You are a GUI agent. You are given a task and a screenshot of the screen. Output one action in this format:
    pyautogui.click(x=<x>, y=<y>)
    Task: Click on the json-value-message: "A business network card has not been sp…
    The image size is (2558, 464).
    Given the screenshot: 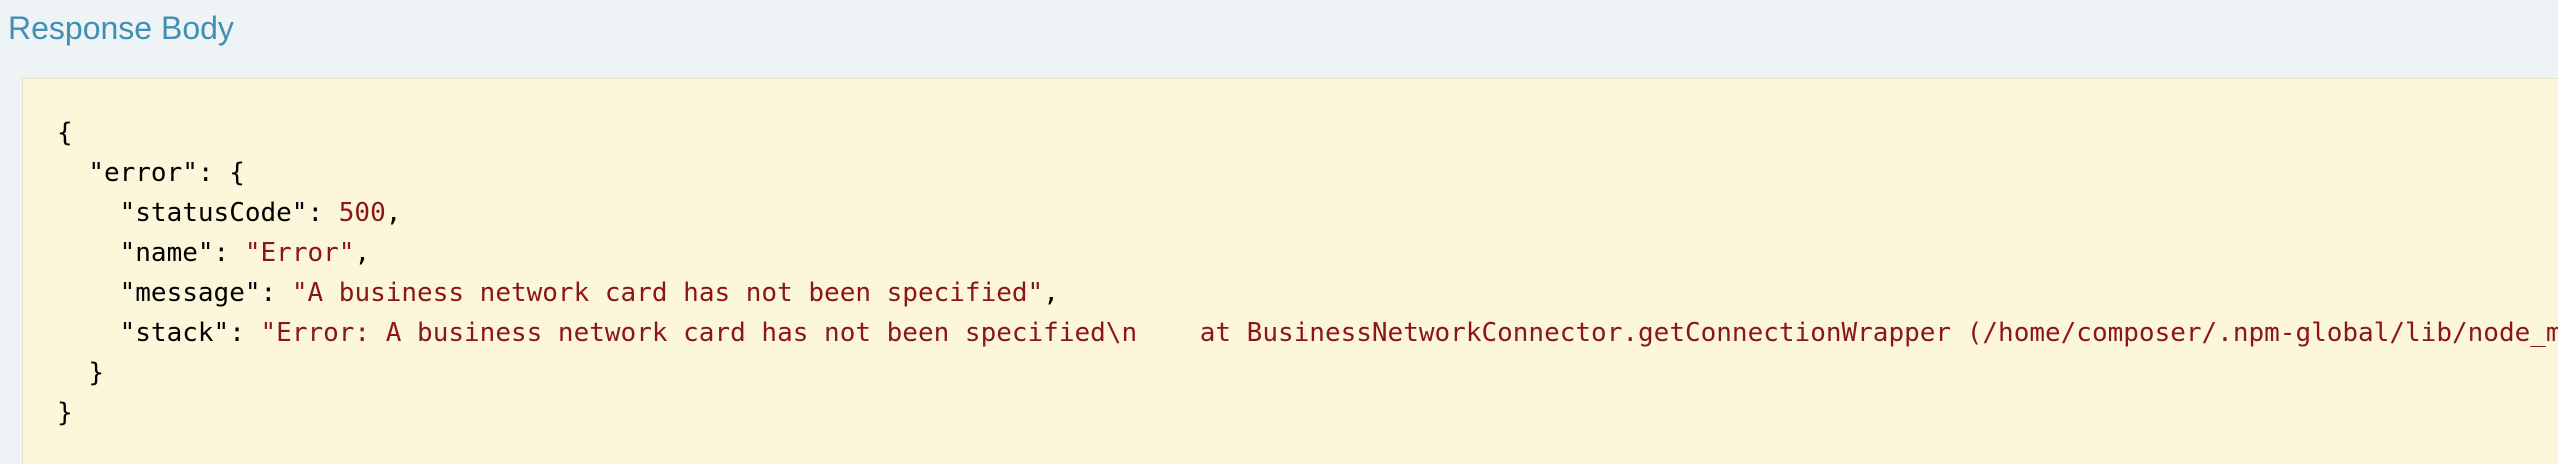 What is the action you would take?
    pyautogui.click(x=667, y=293)
    